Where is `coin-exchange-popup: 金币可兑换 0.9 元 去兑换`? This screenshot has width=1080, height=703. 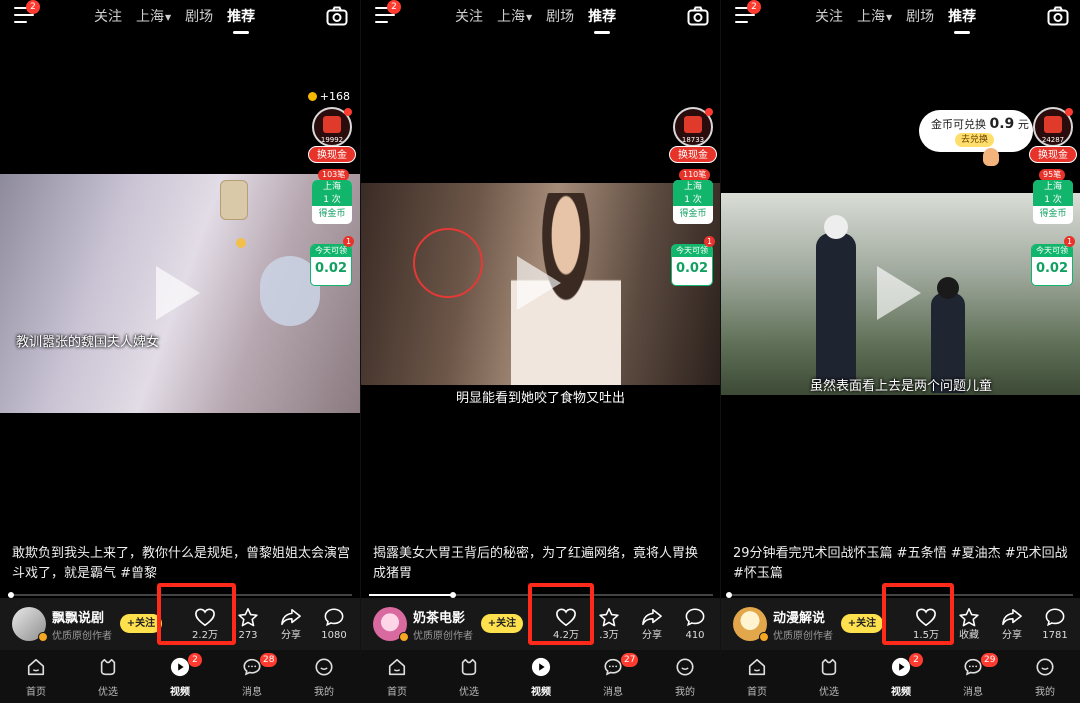 coin-exchange-popup: 金币可兑换 0.9 元 去兑换 is located at coordinates (976, 131).